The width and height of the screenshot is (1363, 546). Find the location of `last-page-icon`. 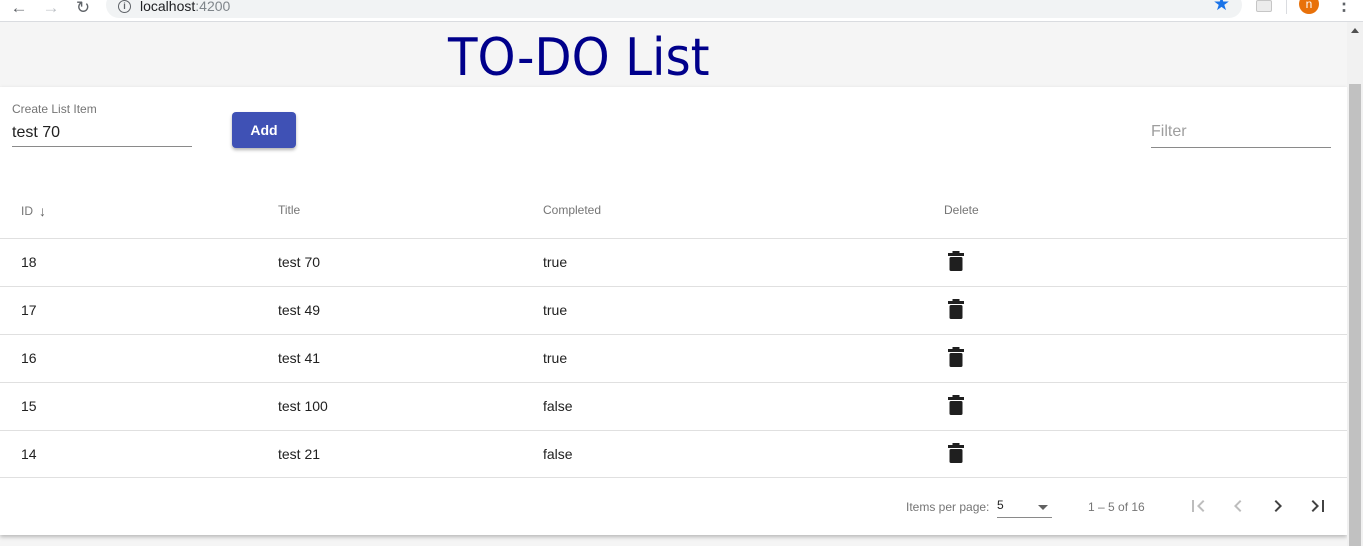

last-page-icon is located at coordinates (1317, 506).